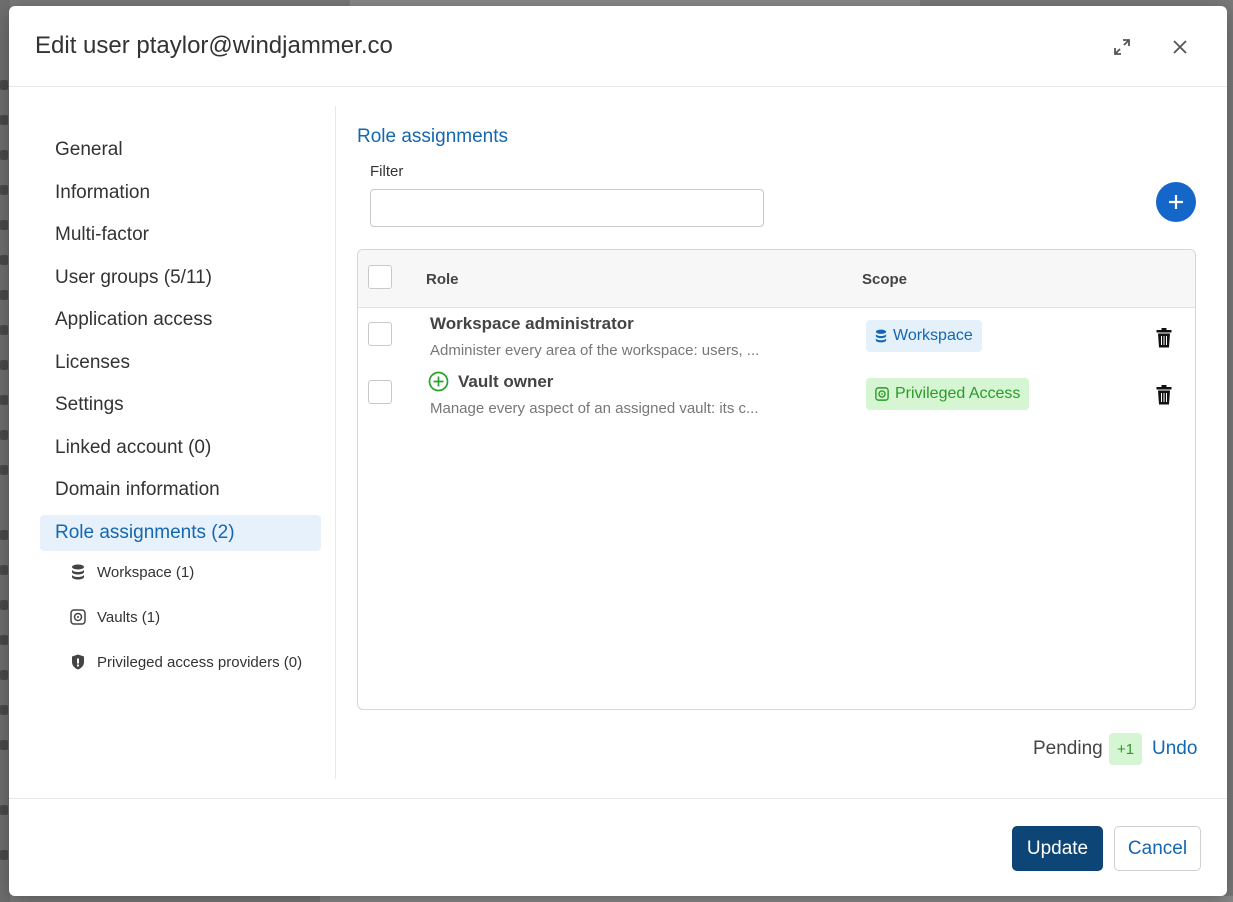  I want to click on section-title: Role assignments, so click(433, 136).